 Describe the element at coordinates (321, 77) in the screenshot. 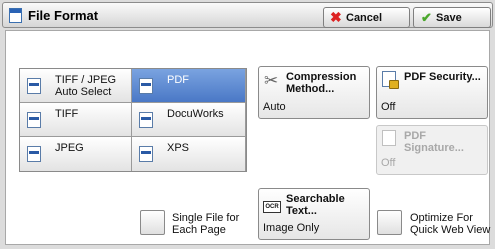

I see `compression-label-line1: Compression` at that location.